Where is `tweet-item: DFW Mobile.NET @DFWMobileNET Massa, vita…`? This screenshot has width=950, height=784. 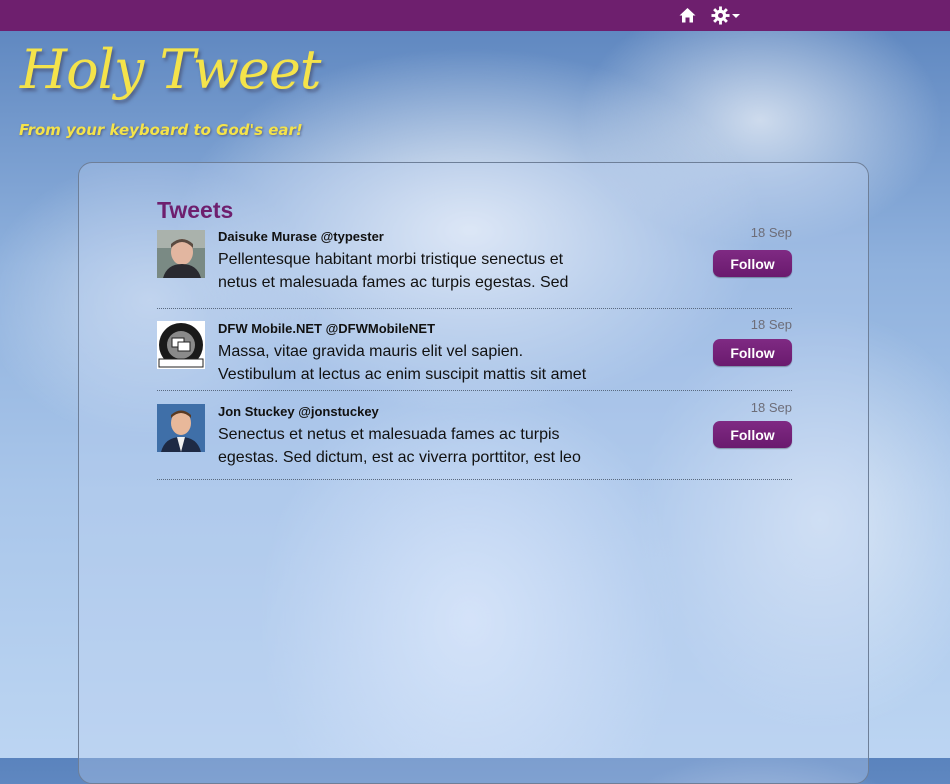
tweet-item: DFW Mobile.NET @DFWMobileNET Massa, vita… is located at coordinates (474, 354).